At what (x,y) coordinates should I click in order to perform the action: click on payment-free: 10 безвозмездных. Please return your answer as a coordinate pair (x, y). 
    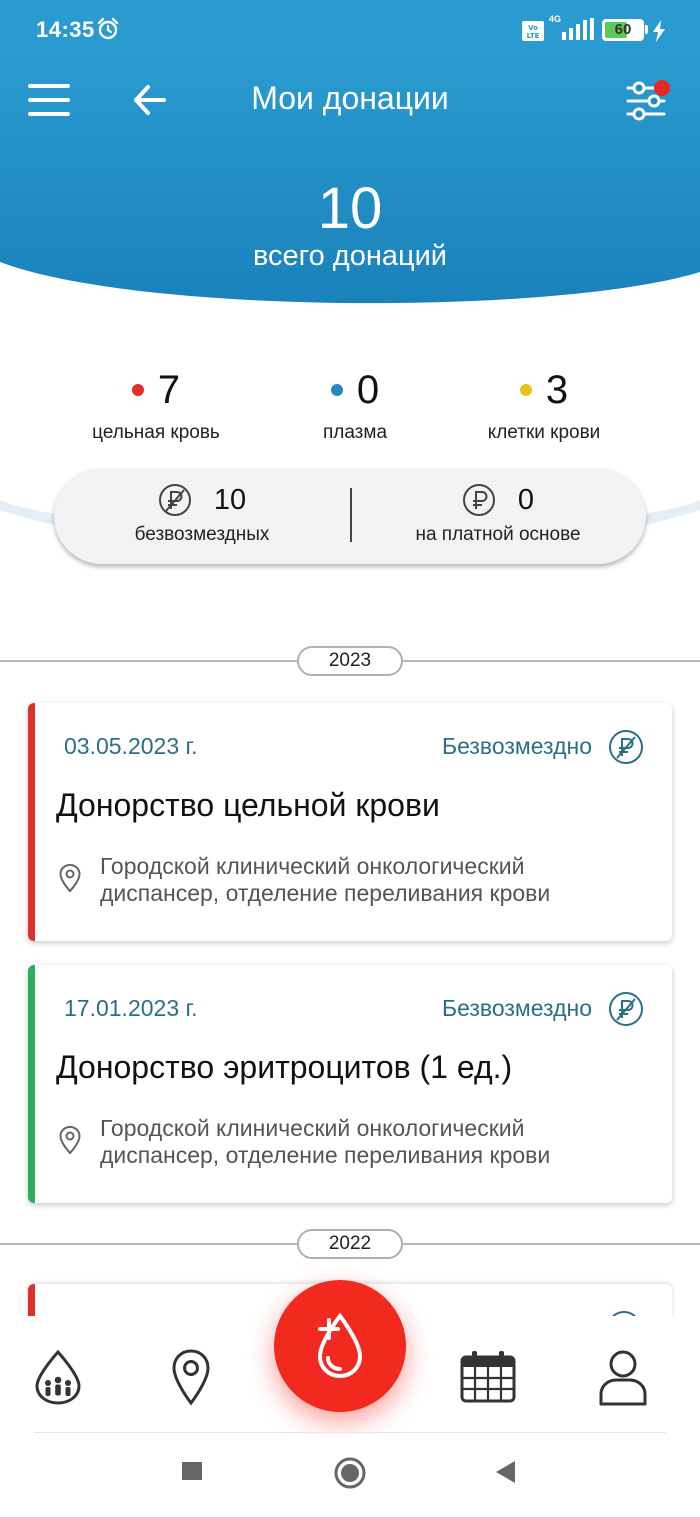
    Looking at the image, I should click on (202, 514).